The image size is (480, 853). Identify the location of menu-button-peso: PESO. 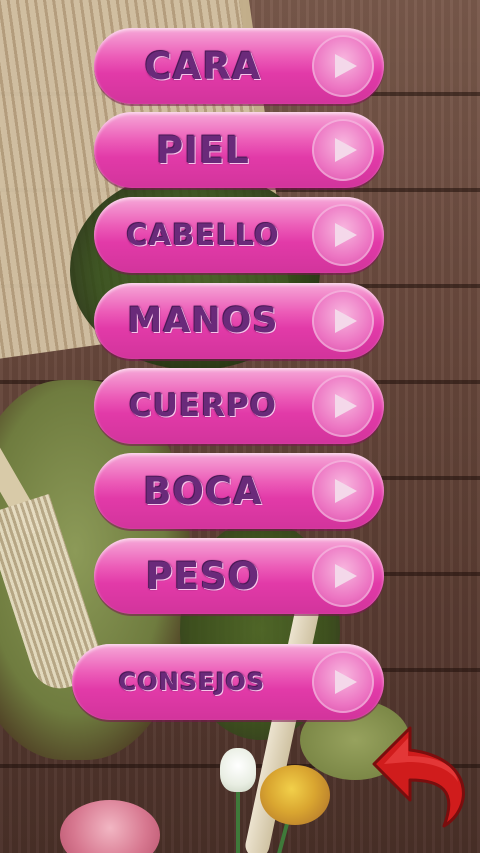
(239, 576).